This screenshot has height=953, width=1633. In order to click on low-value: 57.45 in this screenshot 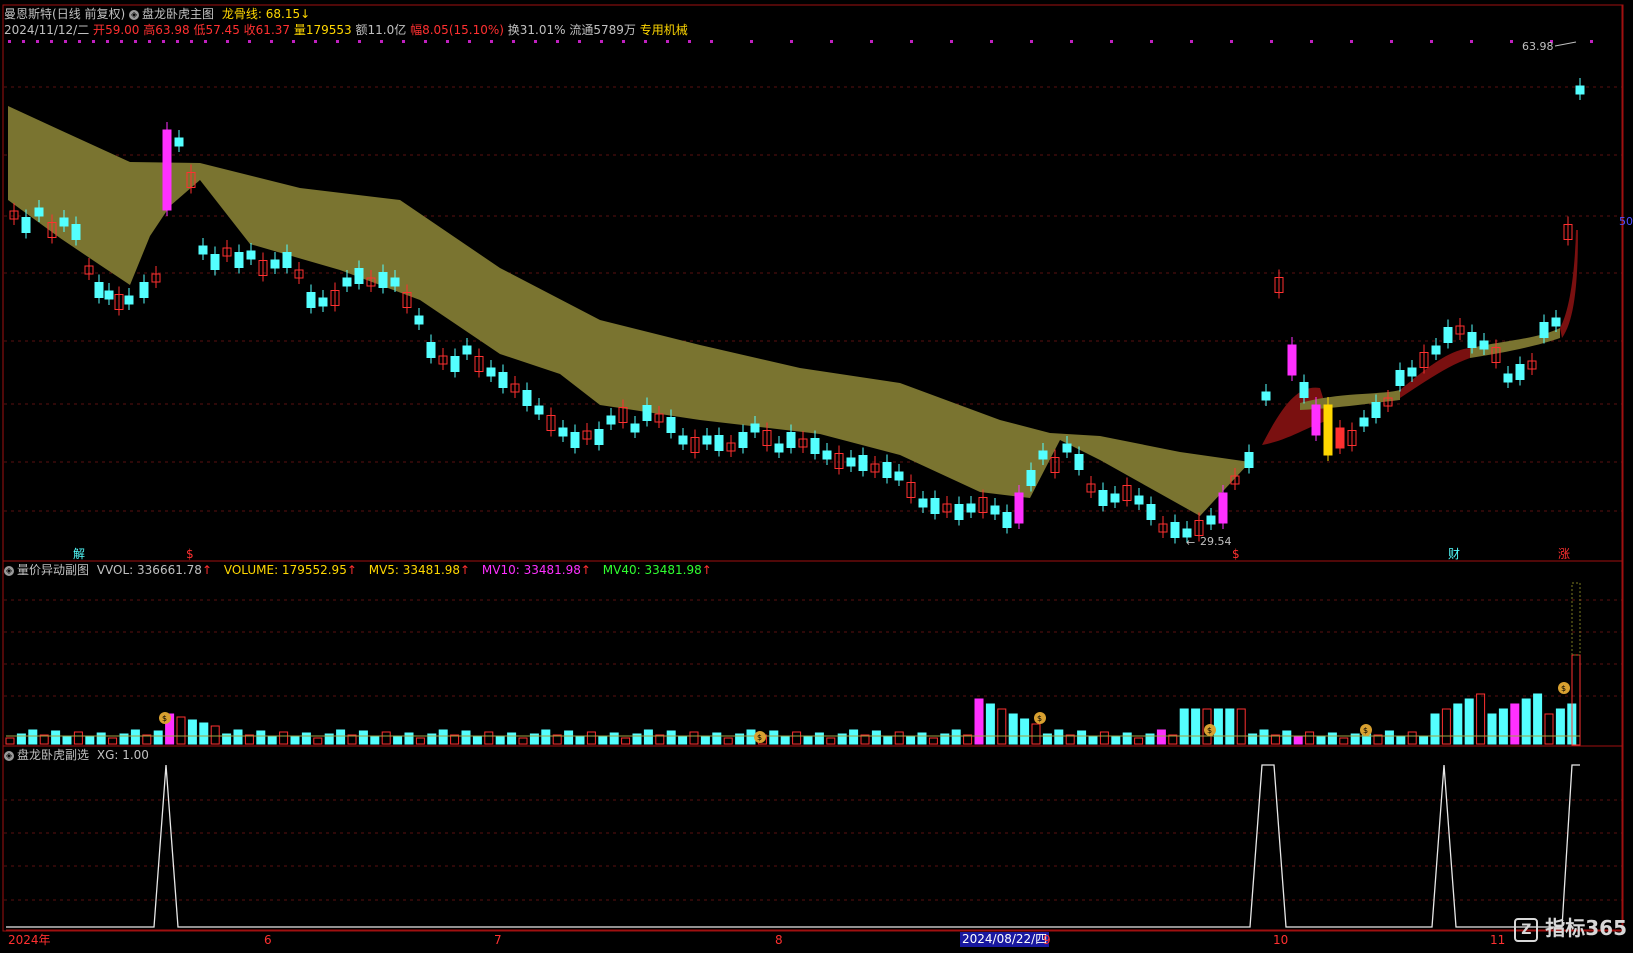, I will do `click(222, 30)`.